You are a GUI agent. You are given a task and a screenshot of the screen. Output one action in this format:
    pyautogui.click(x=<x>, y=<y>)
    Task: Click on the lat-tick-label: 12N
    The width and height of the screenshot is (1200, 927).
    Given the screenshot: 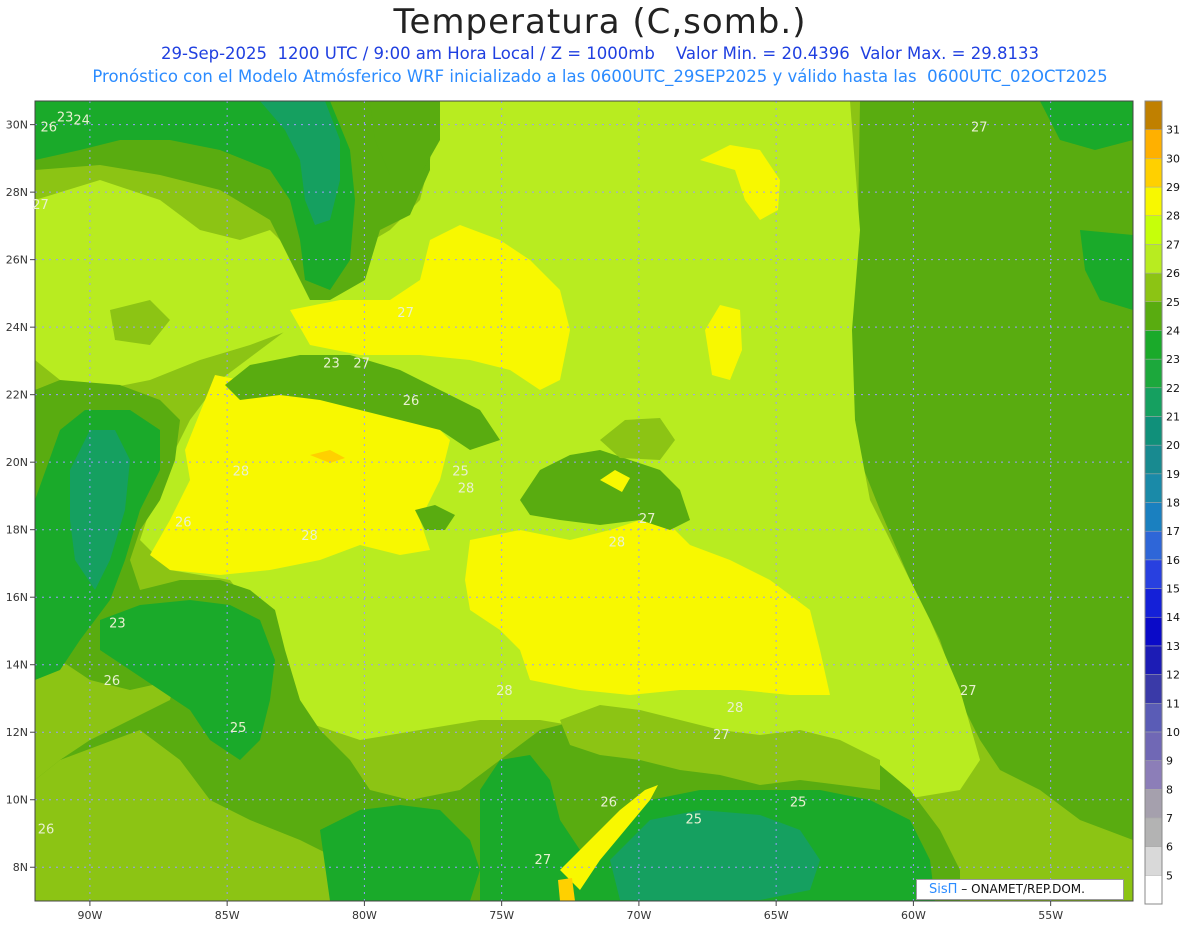 What is the action you would take?
    pyautogui.click(x=17, y=732)
    